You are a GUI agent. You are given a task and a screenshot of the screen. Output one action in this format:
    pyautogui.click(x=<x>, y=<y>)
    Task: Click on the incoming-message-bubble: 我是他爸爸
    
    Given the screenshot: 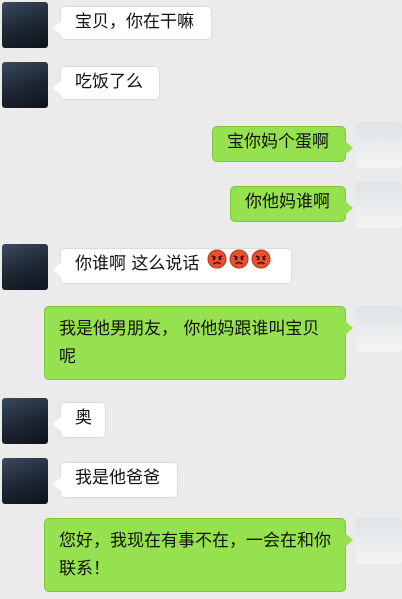 What is the action you would take?
    pyautogui.click(x=115, y=480)
    